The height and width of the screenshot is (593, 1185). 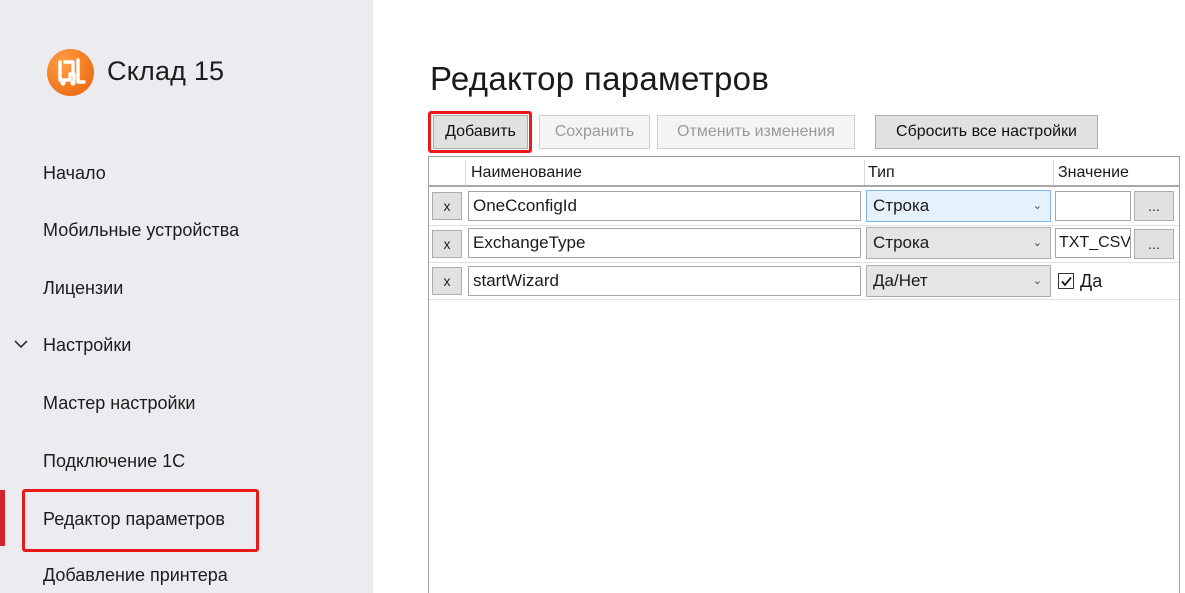 What do you see at coordinates (756, 132) in the screenshot?
I see `cancel-changes-button: Отменить изменения` at bounding box center [756, 132].